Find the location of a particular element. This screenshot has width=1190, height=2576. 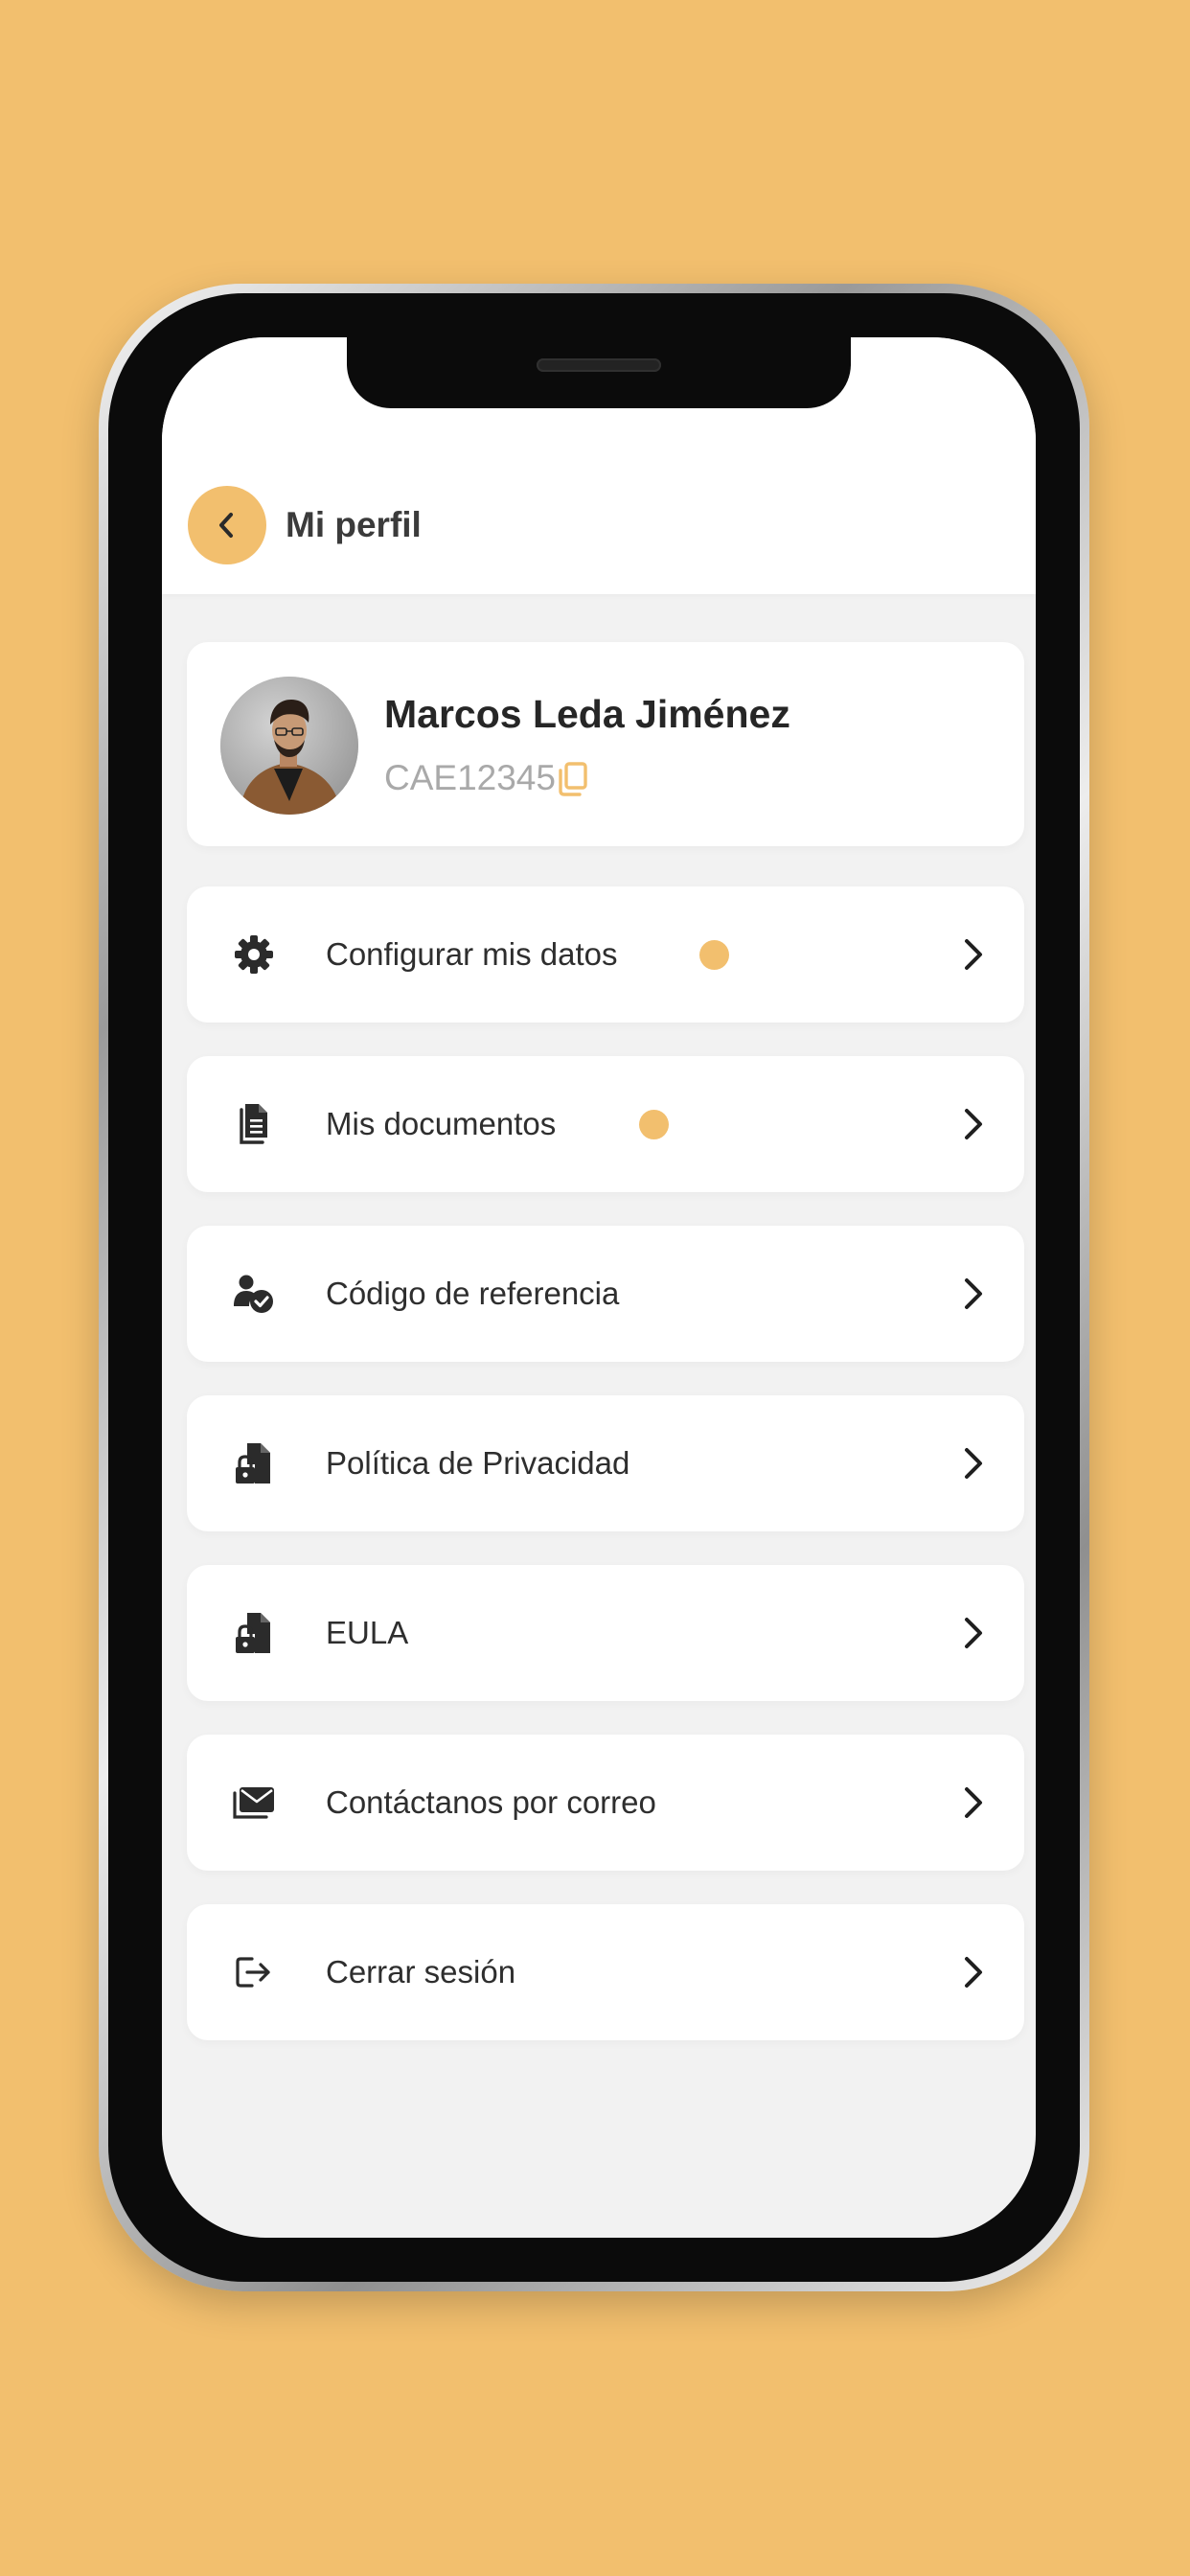

profile-code: CAE12345 is located at coordinates (470, 777).